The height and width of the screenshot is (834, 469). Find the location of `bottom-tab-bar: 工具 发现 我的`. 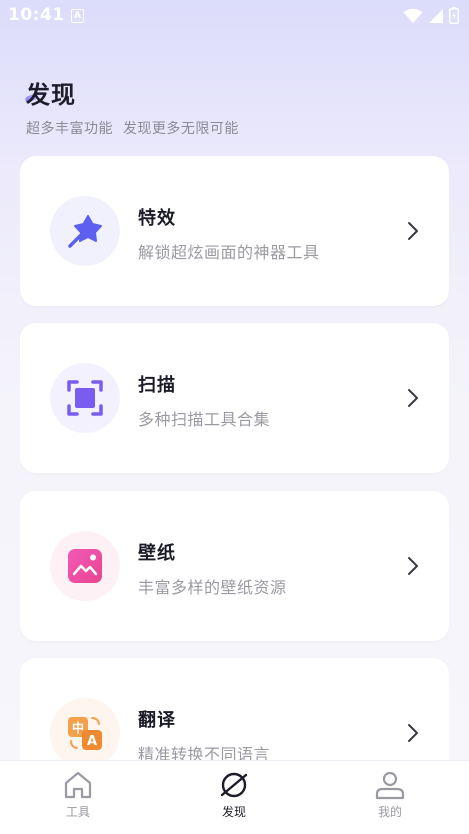

bottom-tab-bar: 工具 发现 我的 is located at coordinates (234, 797).